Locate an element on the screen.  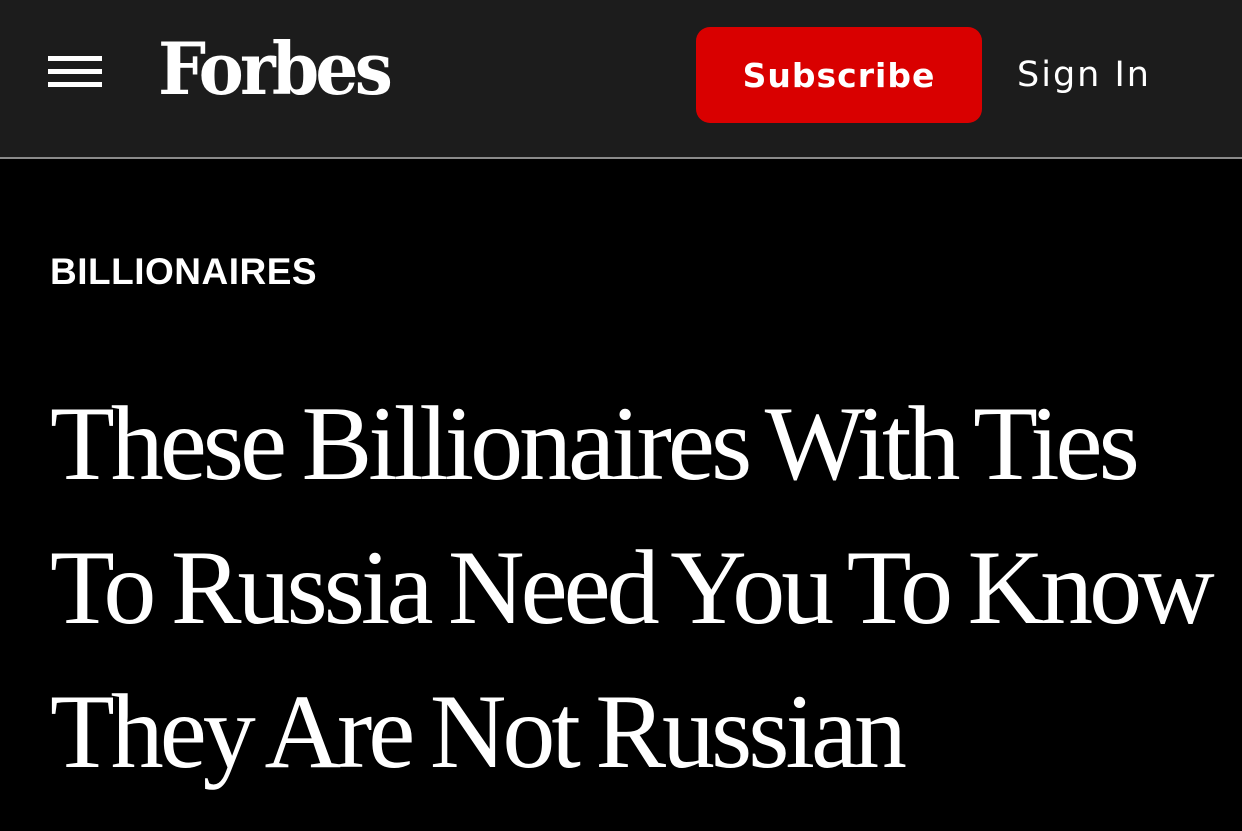
headline-line: To Russia Need You To Know is located at coordinates (632, 587).